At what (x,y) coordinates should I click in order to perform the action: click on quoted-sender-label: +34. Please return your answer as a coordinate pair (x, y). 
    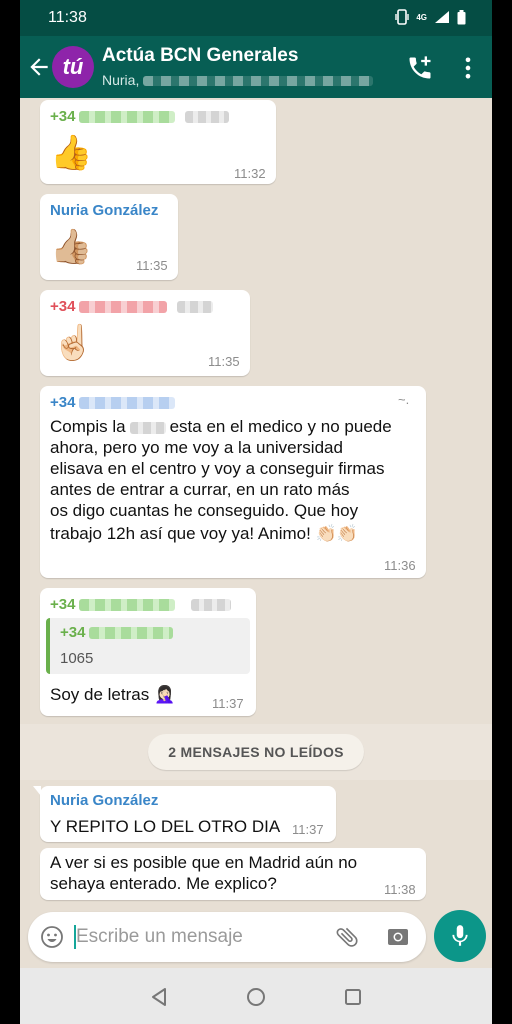
    Looking at the image, I should click on (73, 632).